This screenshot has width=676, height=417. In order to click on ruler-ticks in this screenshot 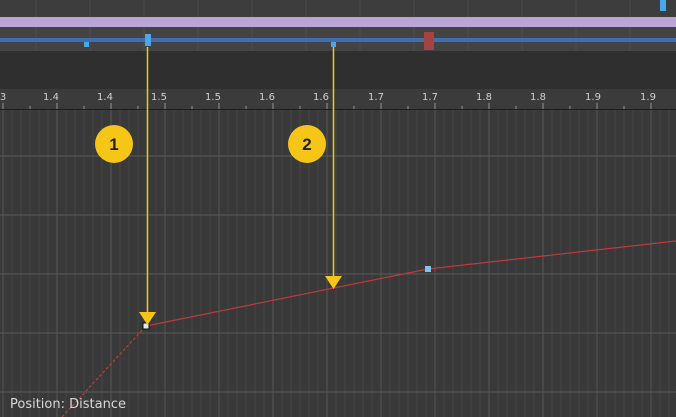, I will do `click(327, 106)`.